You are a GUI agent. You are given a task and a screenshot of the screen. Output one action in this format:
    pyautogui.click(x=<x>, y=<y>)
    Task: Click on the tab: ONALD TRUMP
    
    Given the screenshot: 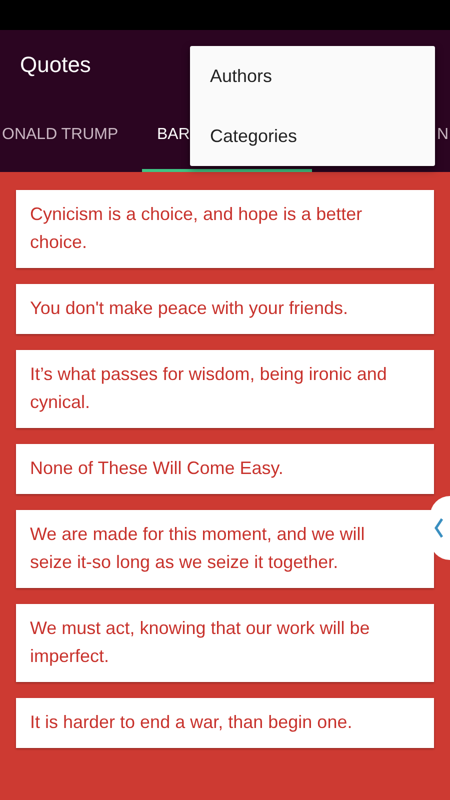 What is the action you would take?
    pyautogui.click(x=72, y=136)
    